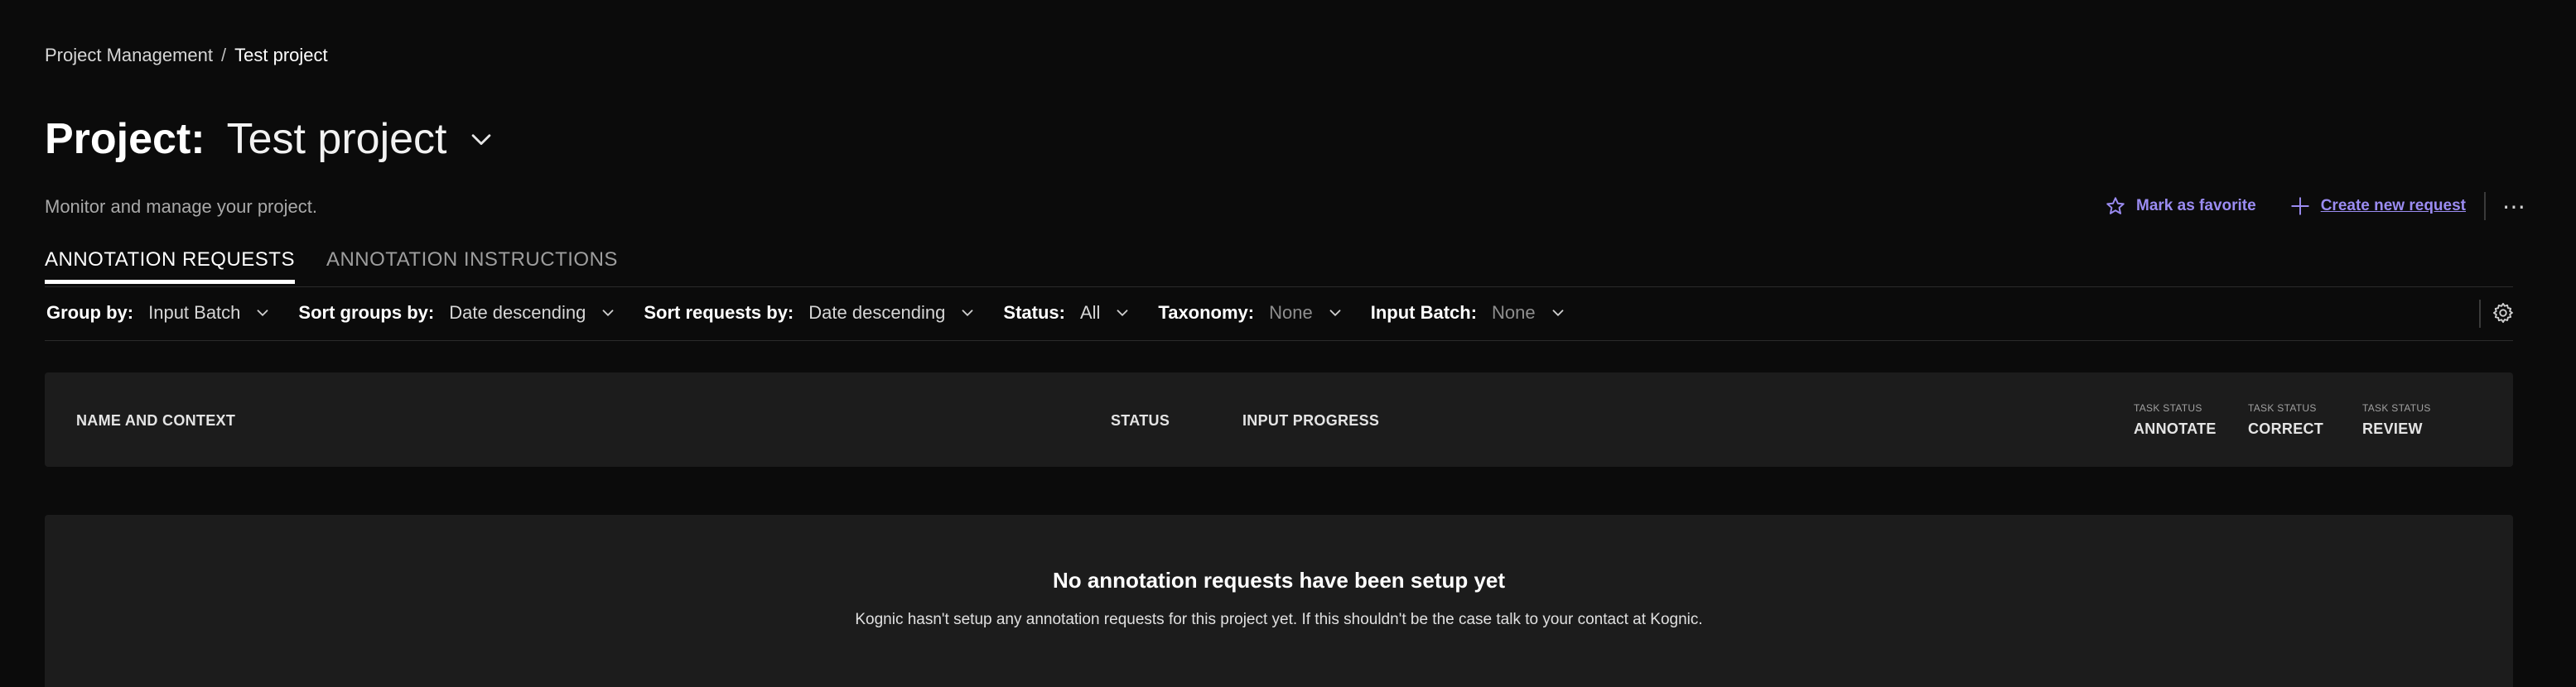 Image resolution: width=2576 pixels, height=687 pixels. What do you see at coordinates (170, 266) in the screenshot?
I see `tab-annotation-requests: ANNOTATION REQUESTS` at bounding box center [170, 266].